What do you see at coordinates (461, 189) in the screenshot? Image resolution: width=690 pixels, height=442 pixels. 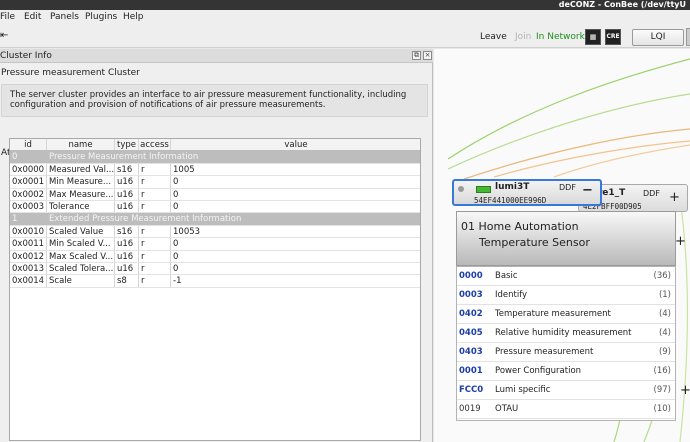 I see `status-dot` at bounding box center [461, 189].